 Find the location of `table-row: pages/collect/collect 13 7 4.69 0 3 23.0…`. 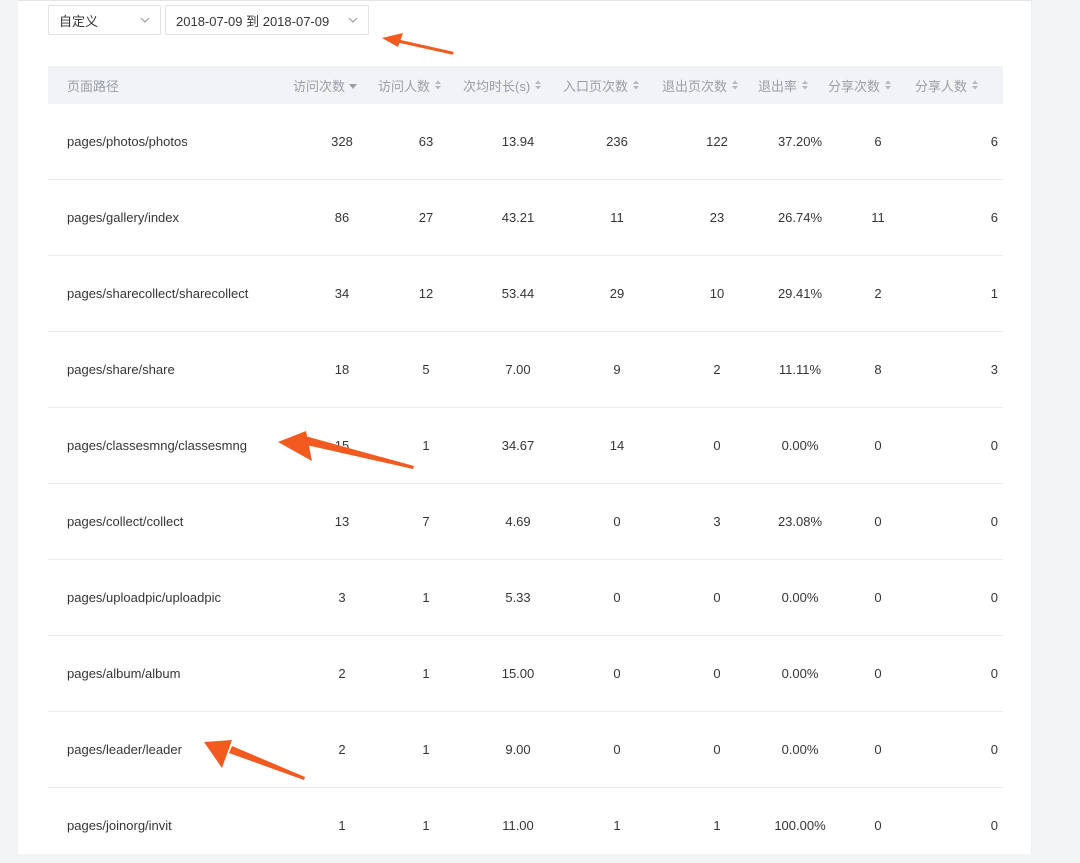

table-row: pages/collect/collect 13 7 4.69 0 3 23.0… is located at coordinates (525, 522).